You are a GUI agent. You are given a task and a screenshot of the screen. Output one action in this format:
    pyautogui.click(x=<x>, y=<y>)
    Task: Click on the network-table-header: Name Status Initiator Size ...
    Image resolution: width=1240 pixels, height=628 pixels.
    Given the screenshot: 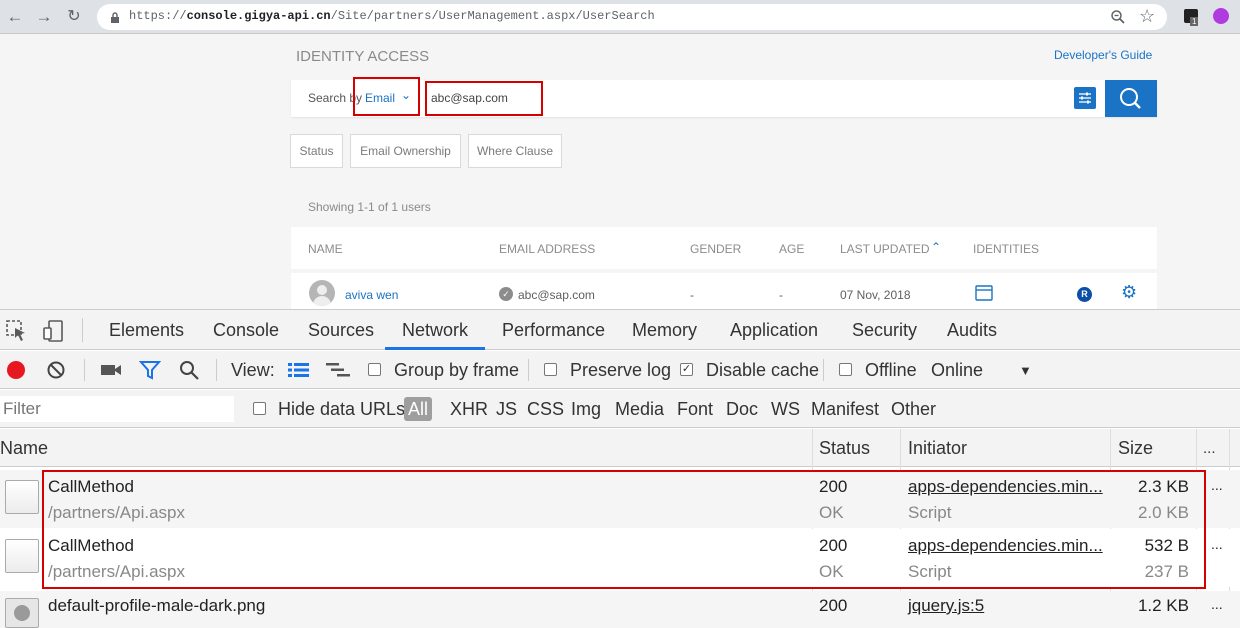 What is the action you would take?
    pyautogui.click(x=620, y=448)
    